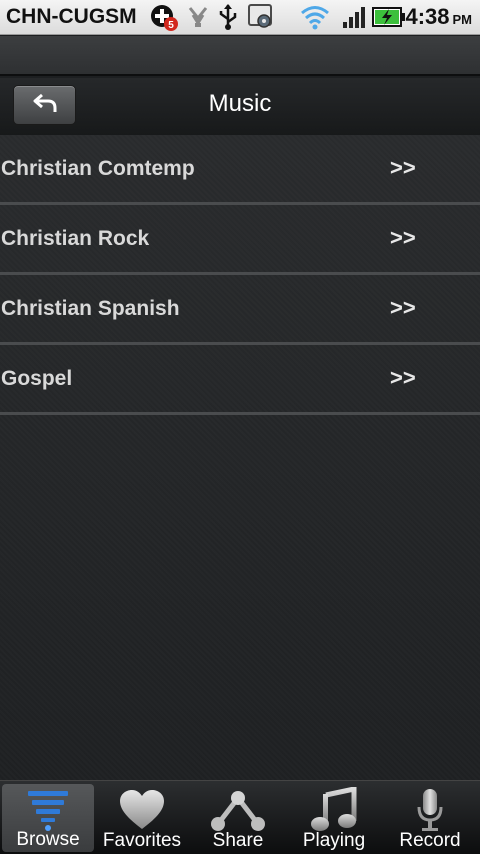  Describe the element at coordinates (462, 19) in the screenshot. I see `clock-ampm: PM` at that location.